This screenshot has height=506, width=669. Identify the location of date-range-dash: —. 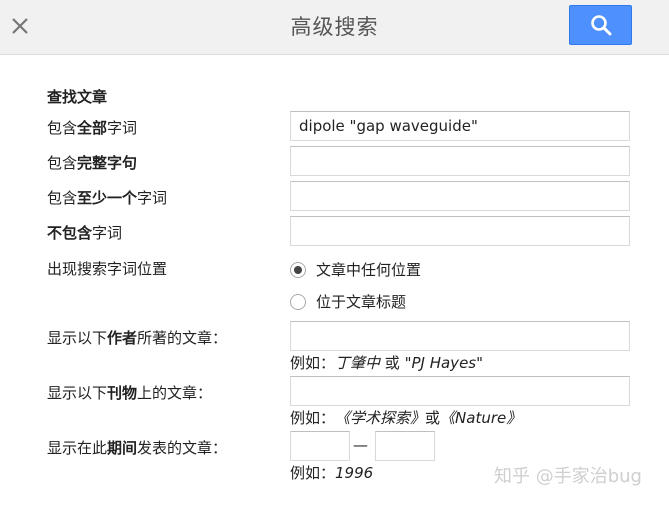
(360, 445).